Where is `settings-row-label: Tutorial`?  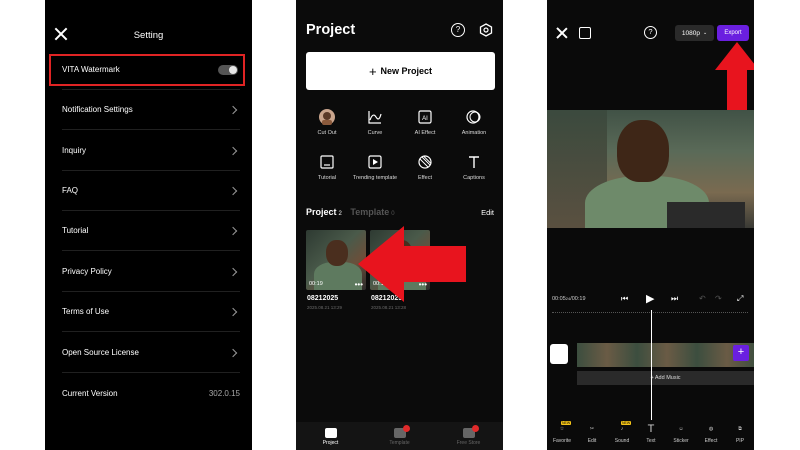 settings-row-label: Tutorial is located at coordinates (75, 230).